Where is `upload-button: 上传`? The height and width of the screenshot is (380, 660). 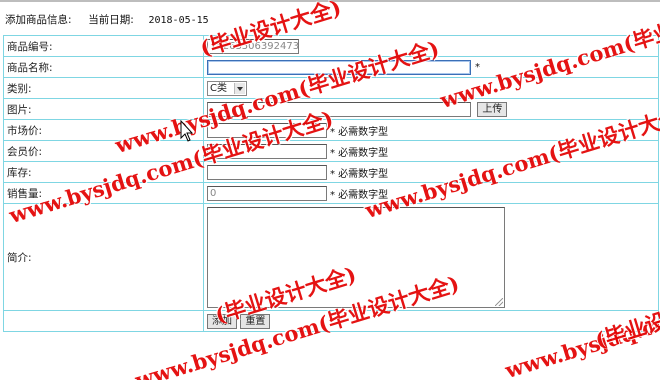 upload-button: 上传 is located at coordinates (492, 109).